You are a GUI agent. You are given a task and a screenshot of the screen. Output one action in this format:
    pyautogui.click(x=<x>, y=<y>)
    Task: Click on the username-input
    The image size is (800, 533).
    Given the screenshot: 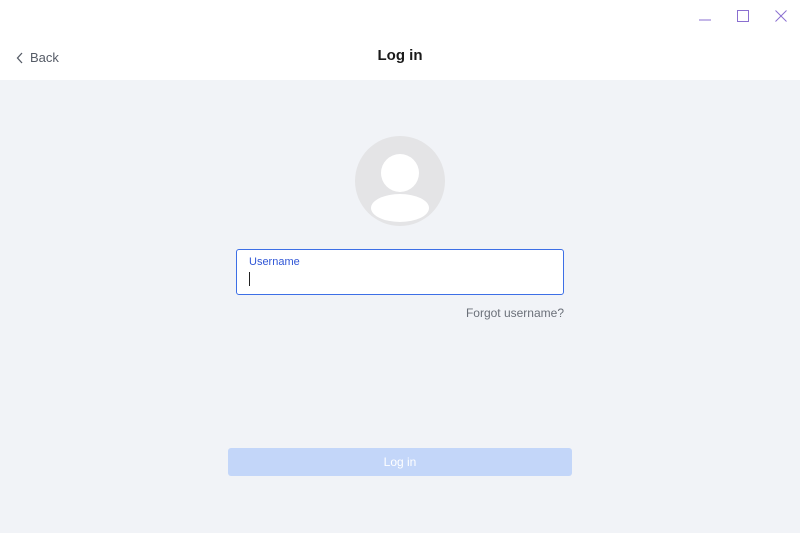 What is the action you would take?
    pyautogui.click(x=399, y=280)
    